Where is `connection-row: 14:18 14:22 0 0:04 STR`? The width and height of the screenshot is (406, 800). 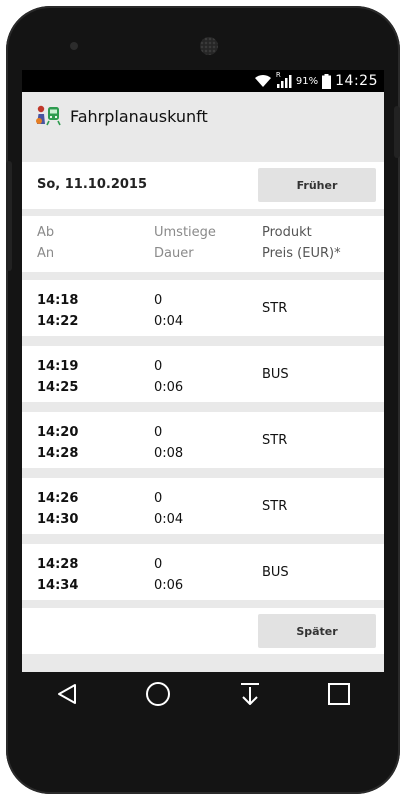 connection-row: 14:18 14:22 0 0:04 STR is located at coordinates (203, 308).